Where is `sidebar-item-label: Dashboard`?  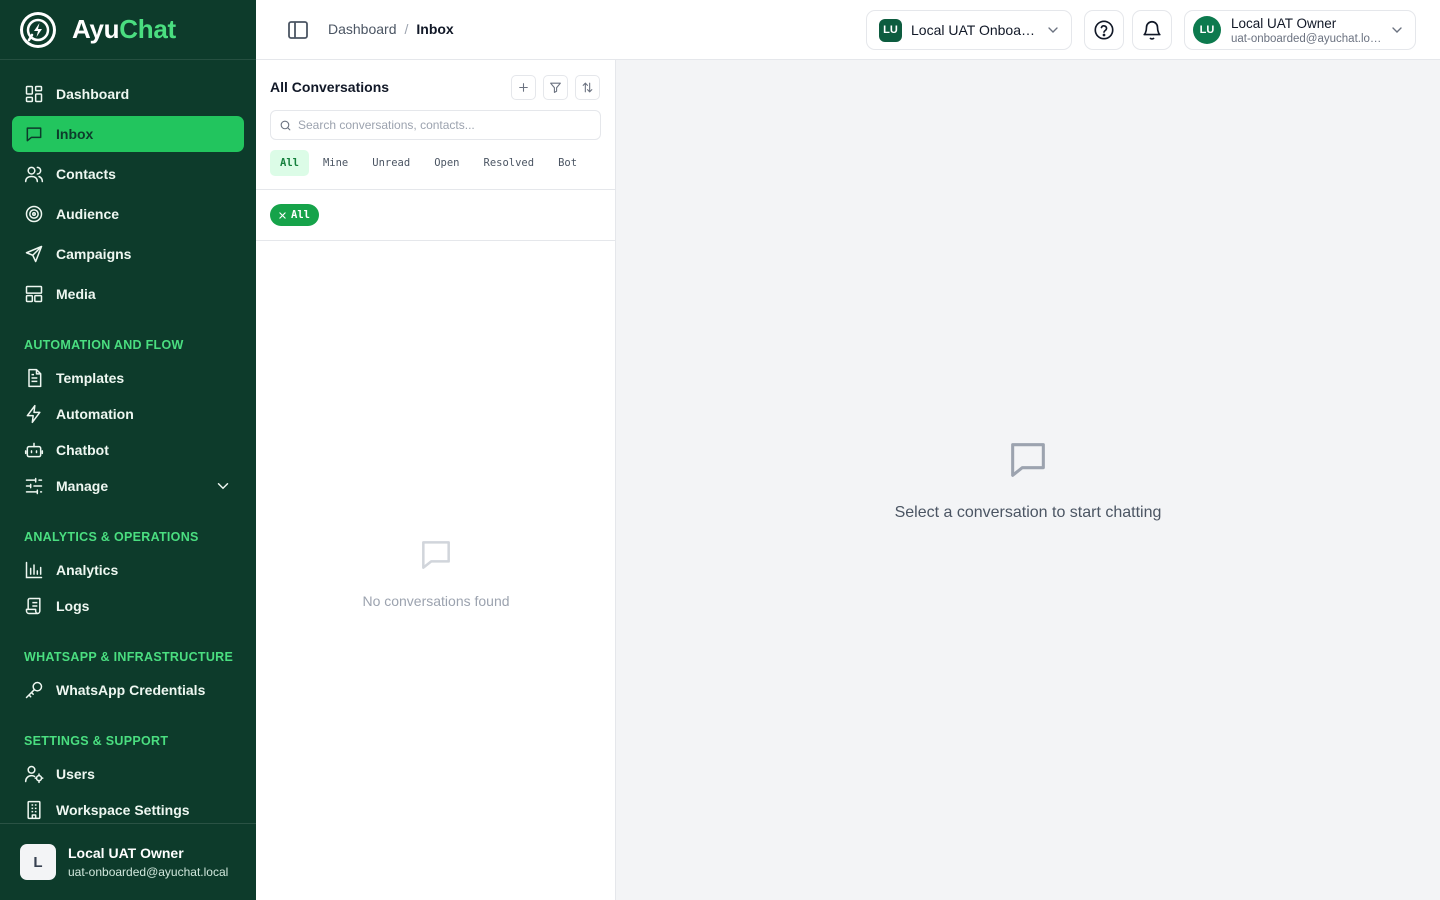
sidebar-item-label: Dashboard is located at coordinates (93, 94).